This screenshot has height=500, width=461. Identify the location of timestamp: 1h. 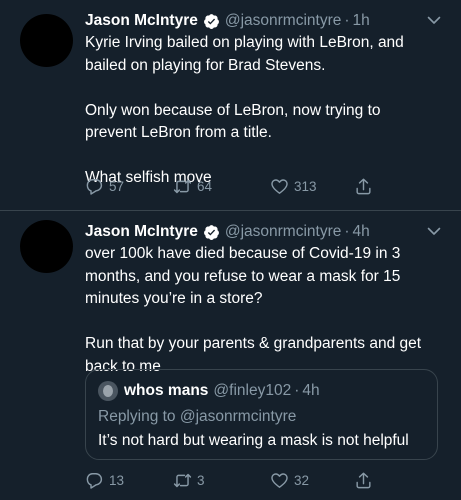
(361, 21).